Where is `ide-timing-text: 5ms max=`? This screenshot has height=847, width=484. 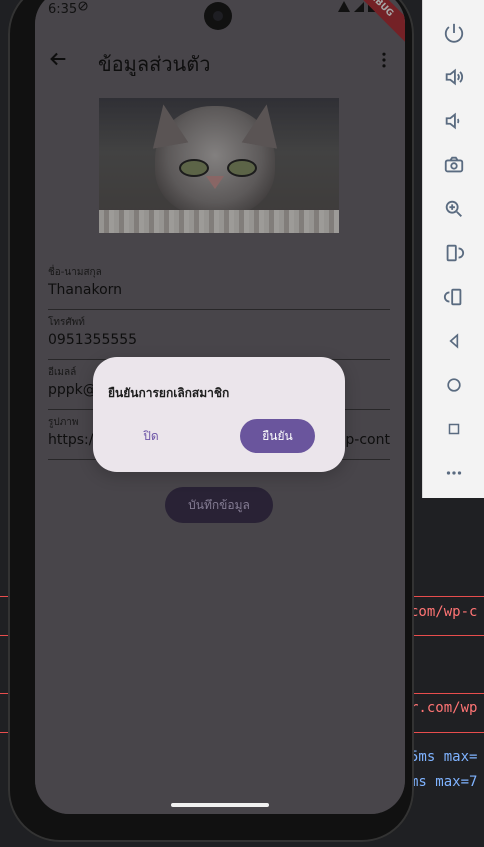
ide-timing-text: 5ms max= is located at coordinates (444, 757).